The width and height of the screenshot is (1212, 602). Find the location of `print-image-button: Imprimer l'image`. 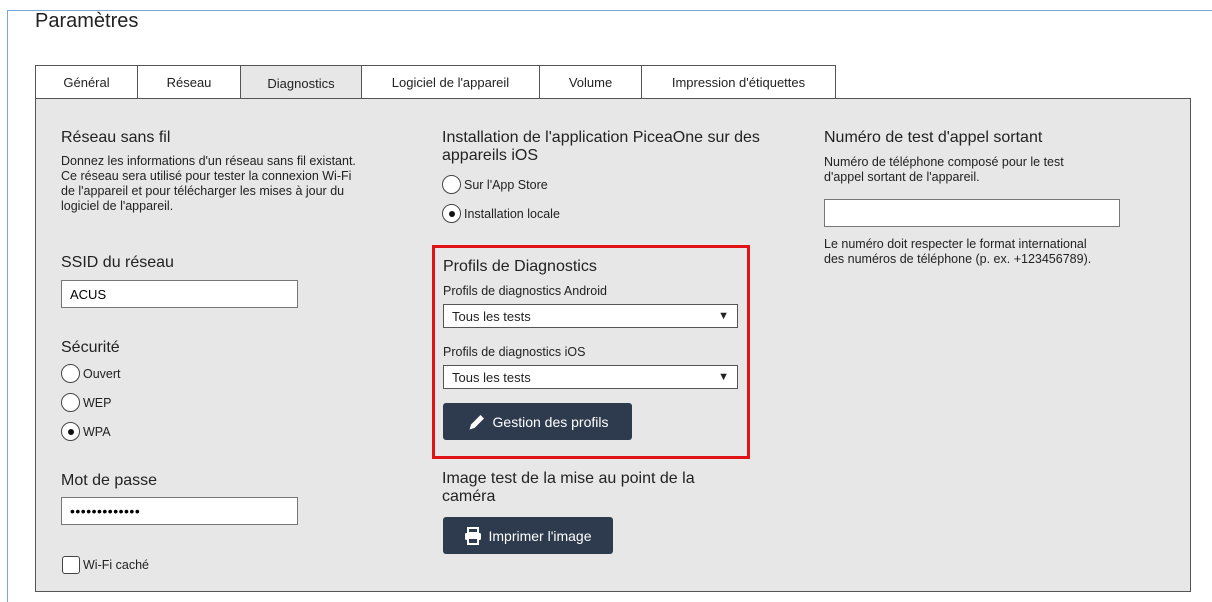

print-image-button: Imprimer l'image is located at coordinates (528, 535).